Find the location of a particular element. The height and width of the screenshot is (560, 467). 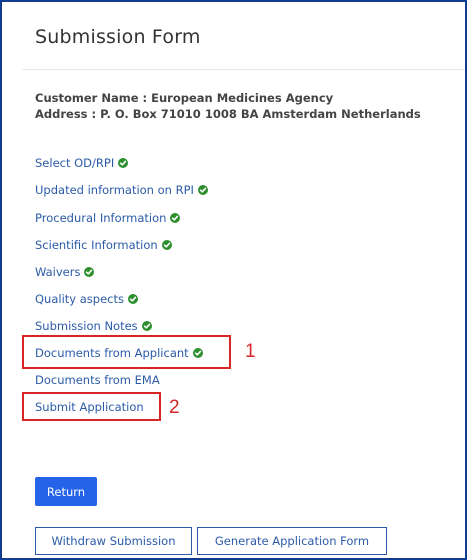

nav-item-quality-aspects: Quality aspects is located at coordinates (86, 299).